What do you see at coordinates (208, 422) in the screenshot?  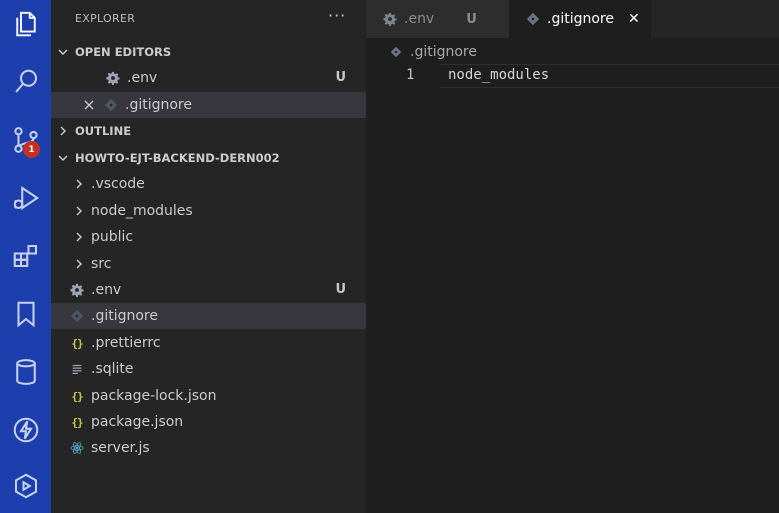 I see `file-item: {} package.json` at bounding box center [208, 422].